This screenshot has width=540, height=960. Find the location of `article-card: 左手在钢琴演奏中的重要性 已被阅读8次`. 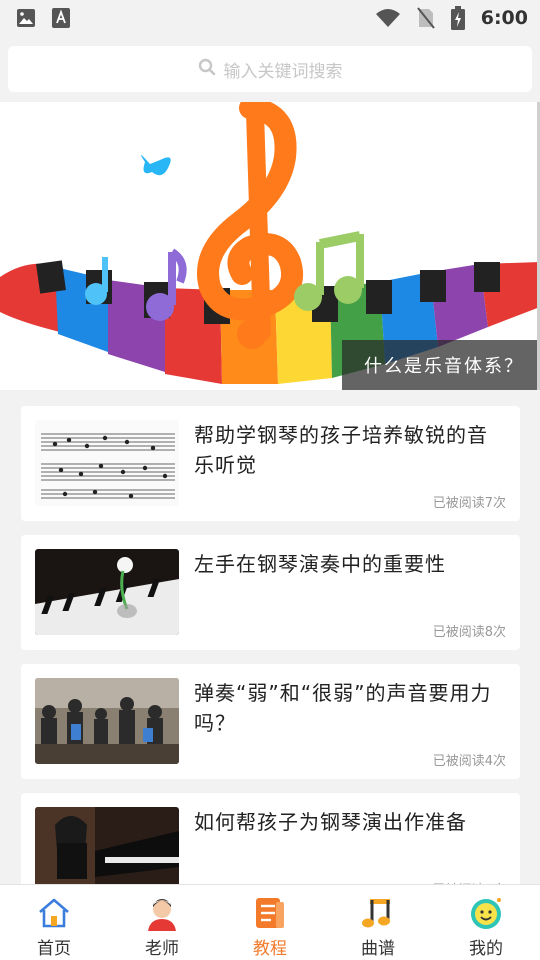

article-card: 左手在钢琴演奏中的重要性 已被阅读8次 is located at coordinates (270, 592).